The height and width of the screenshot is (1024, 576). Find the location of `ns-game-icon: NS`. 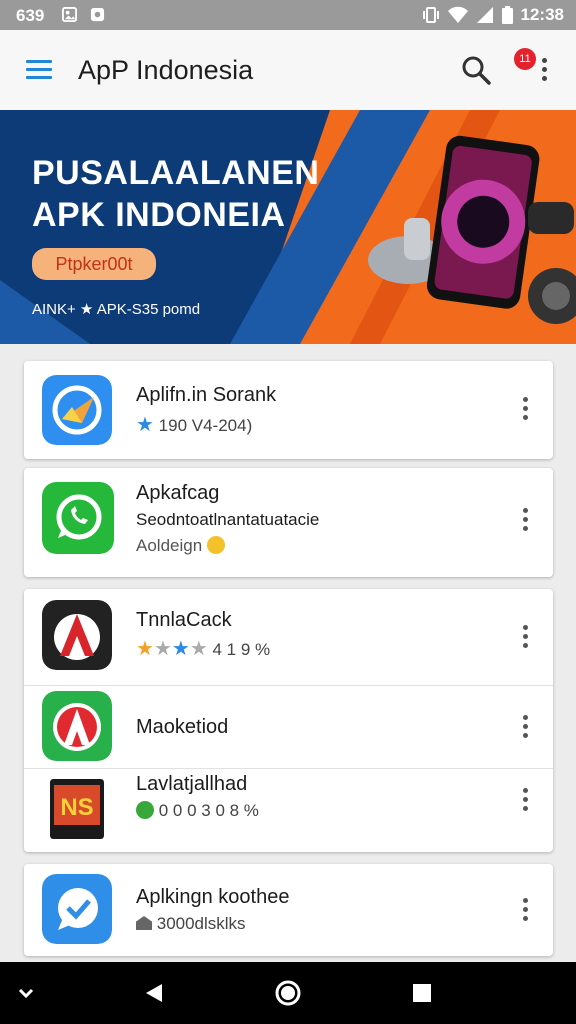

ns-game-icon: NS is located at coordinates (77, 809).